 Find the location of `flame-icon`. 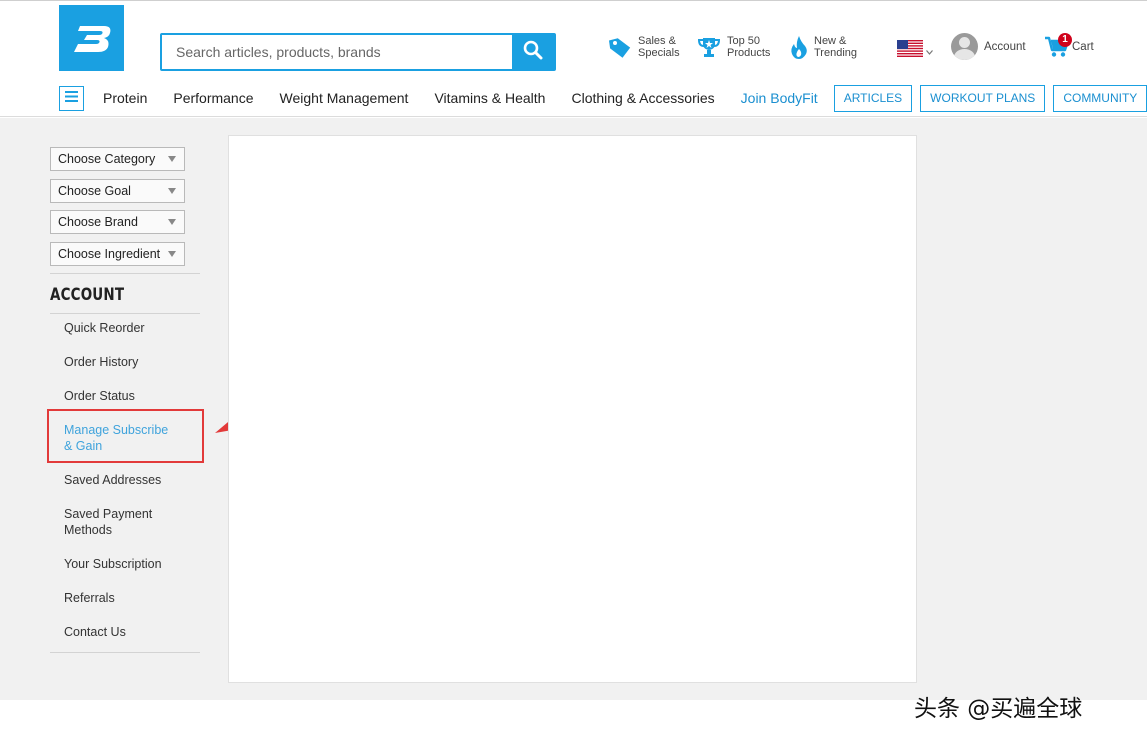

flame-icon is located at coordinates (799, 47).